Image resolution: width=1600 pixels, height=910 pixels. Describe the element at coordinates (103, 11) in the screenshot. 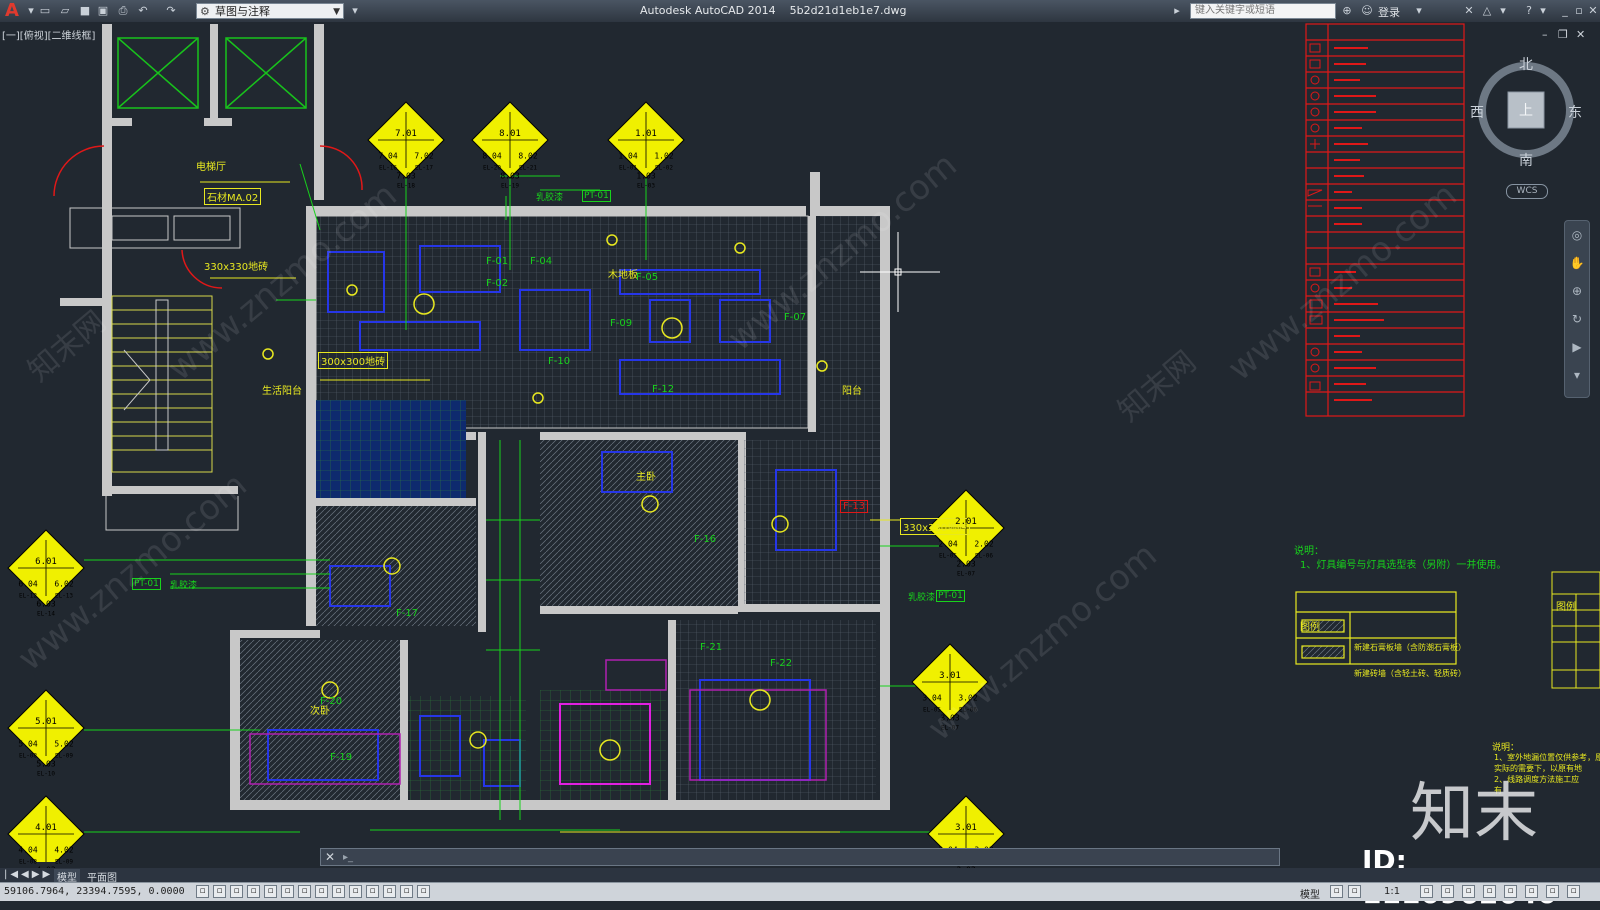

I see `save-as-icon: ▣` at that location.